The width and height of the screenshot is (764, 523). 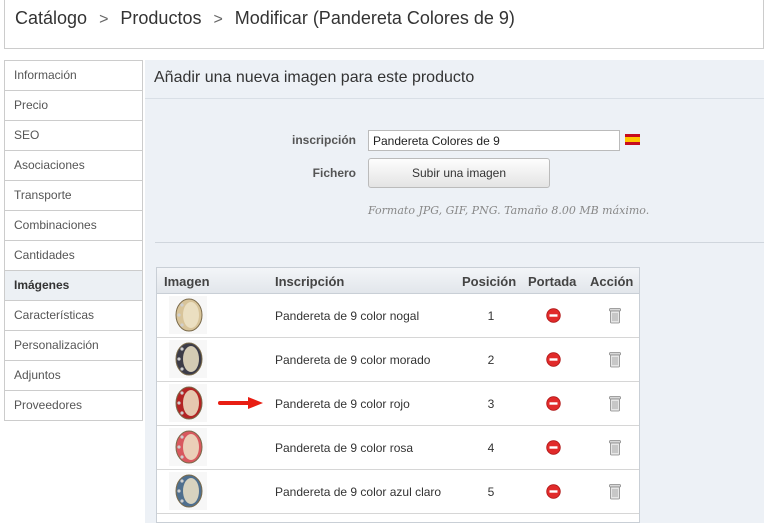 I want to click on breadcrumb-current: Modificar (Pandereta Colores de 9), so click(x=374, y=18).